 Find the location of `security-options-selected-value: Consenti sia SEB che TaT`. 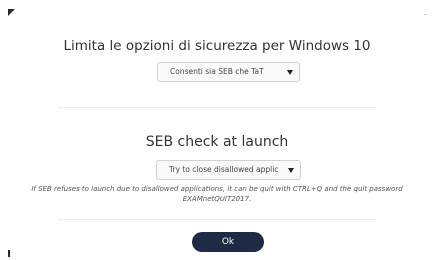

security-options-selected-value: Consenti sia SEB che TaT is located at coordinates (217, 71).